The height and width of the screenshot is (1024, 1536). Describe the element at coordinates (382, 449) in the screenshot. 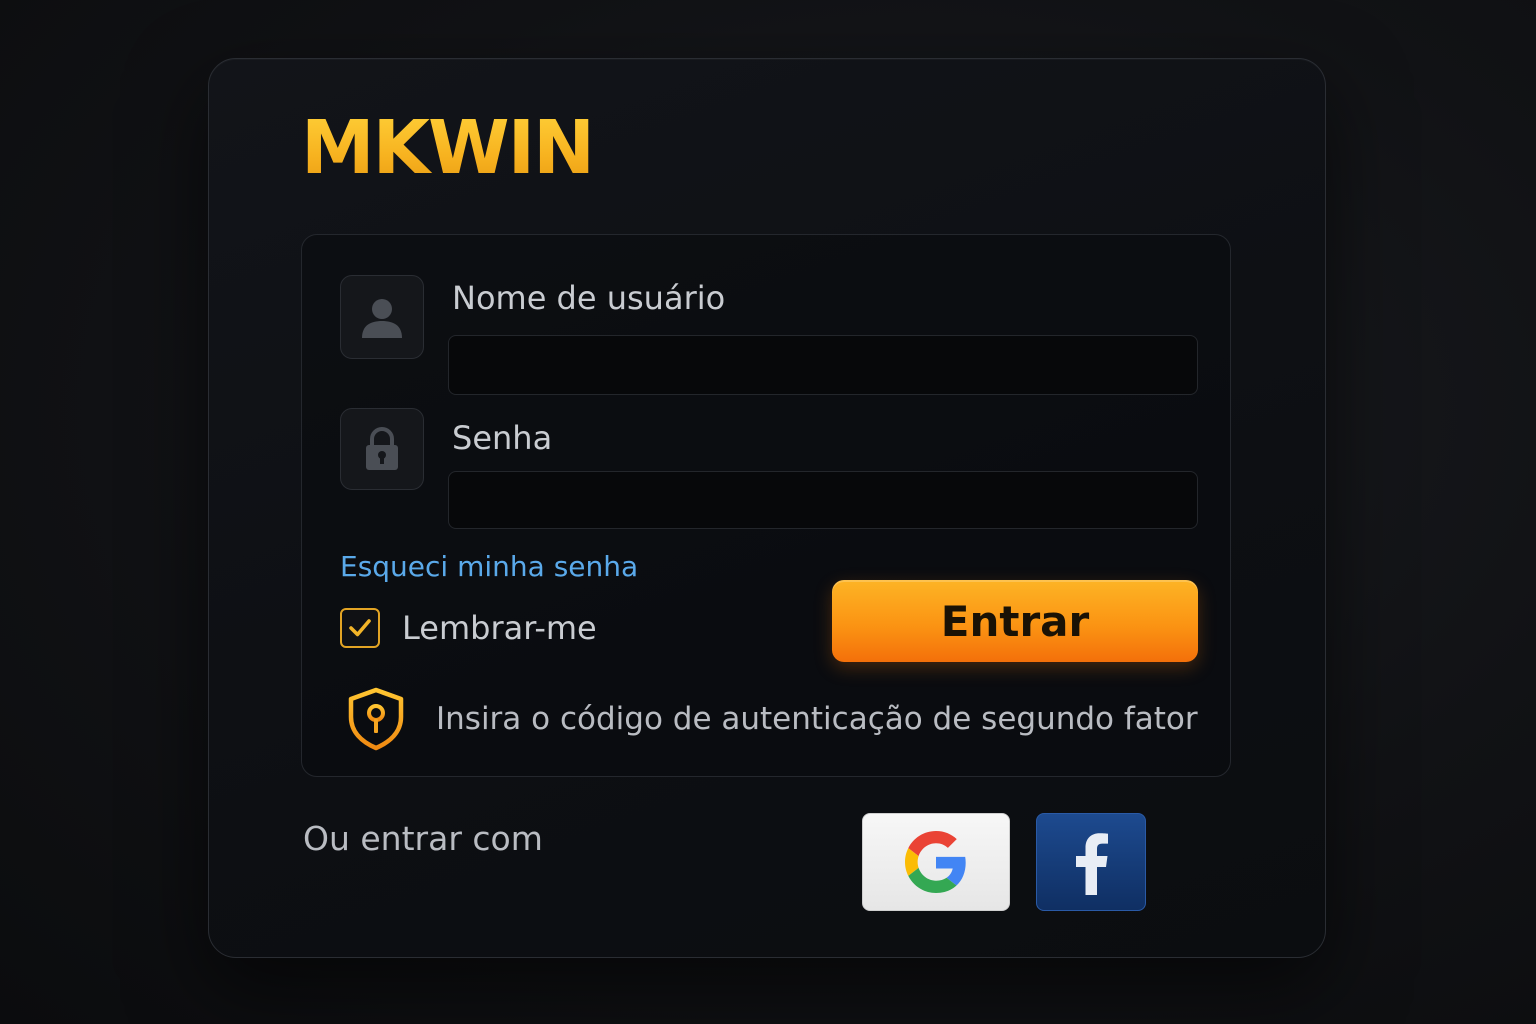

I see `lock-icon` at that location.